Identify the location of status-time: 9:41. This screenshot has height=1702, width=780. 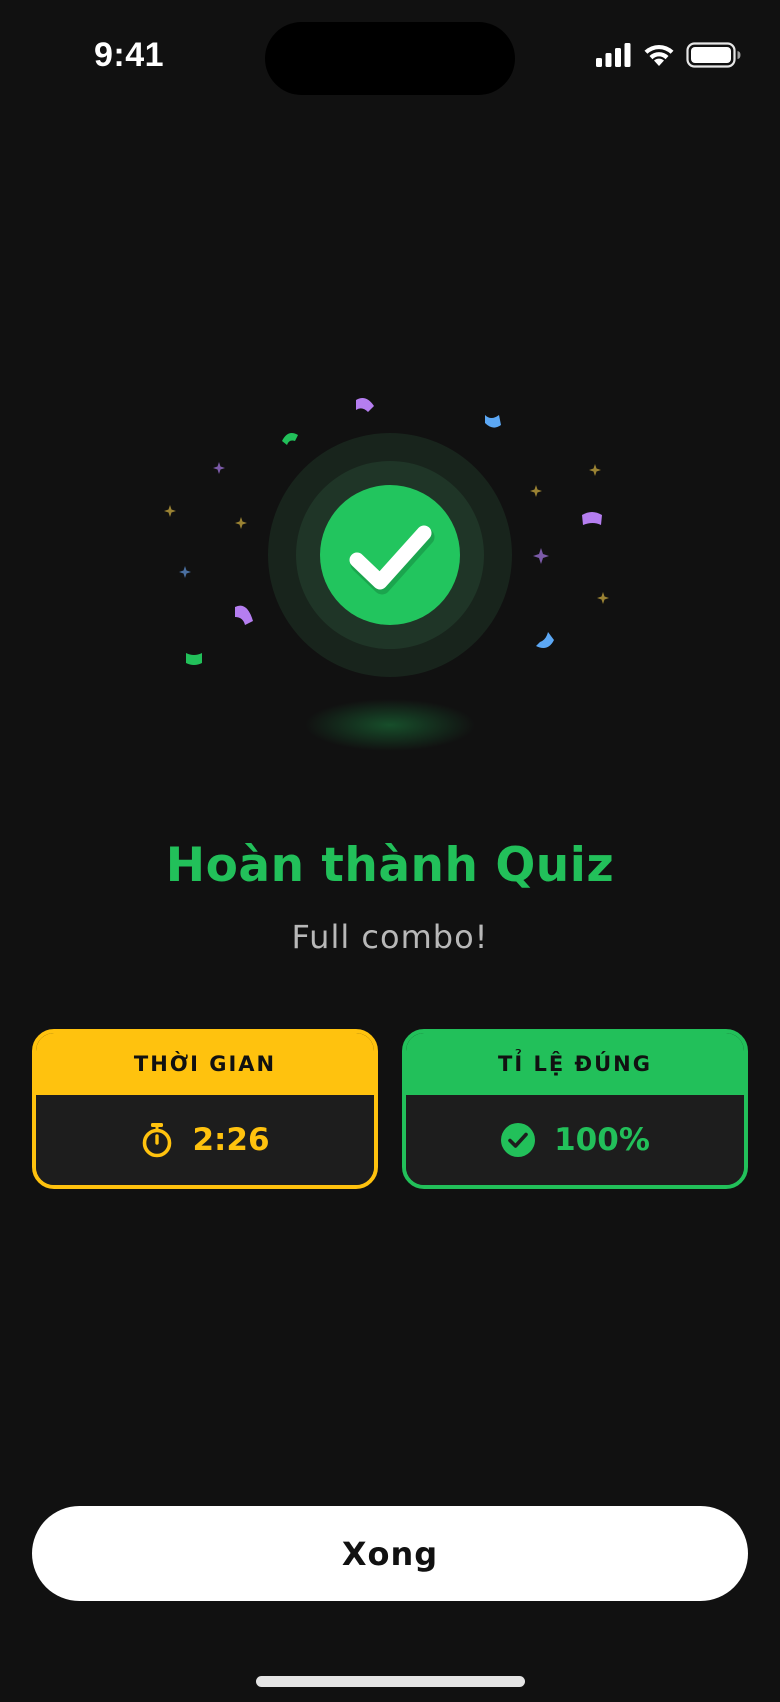
(129, 55).